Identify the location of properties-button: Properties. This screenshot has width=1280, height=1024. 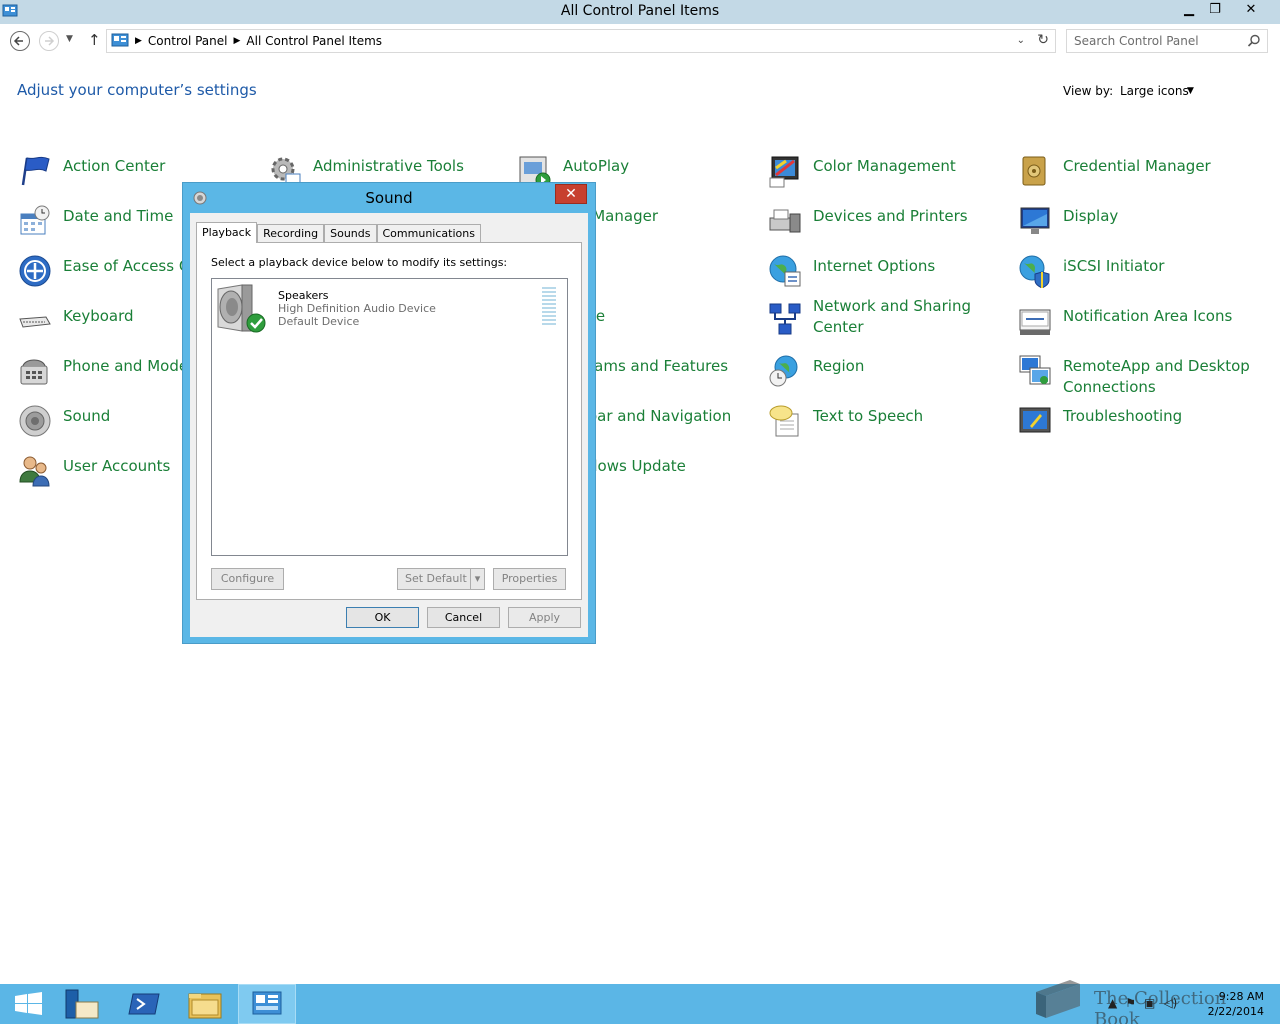
(529, 579).